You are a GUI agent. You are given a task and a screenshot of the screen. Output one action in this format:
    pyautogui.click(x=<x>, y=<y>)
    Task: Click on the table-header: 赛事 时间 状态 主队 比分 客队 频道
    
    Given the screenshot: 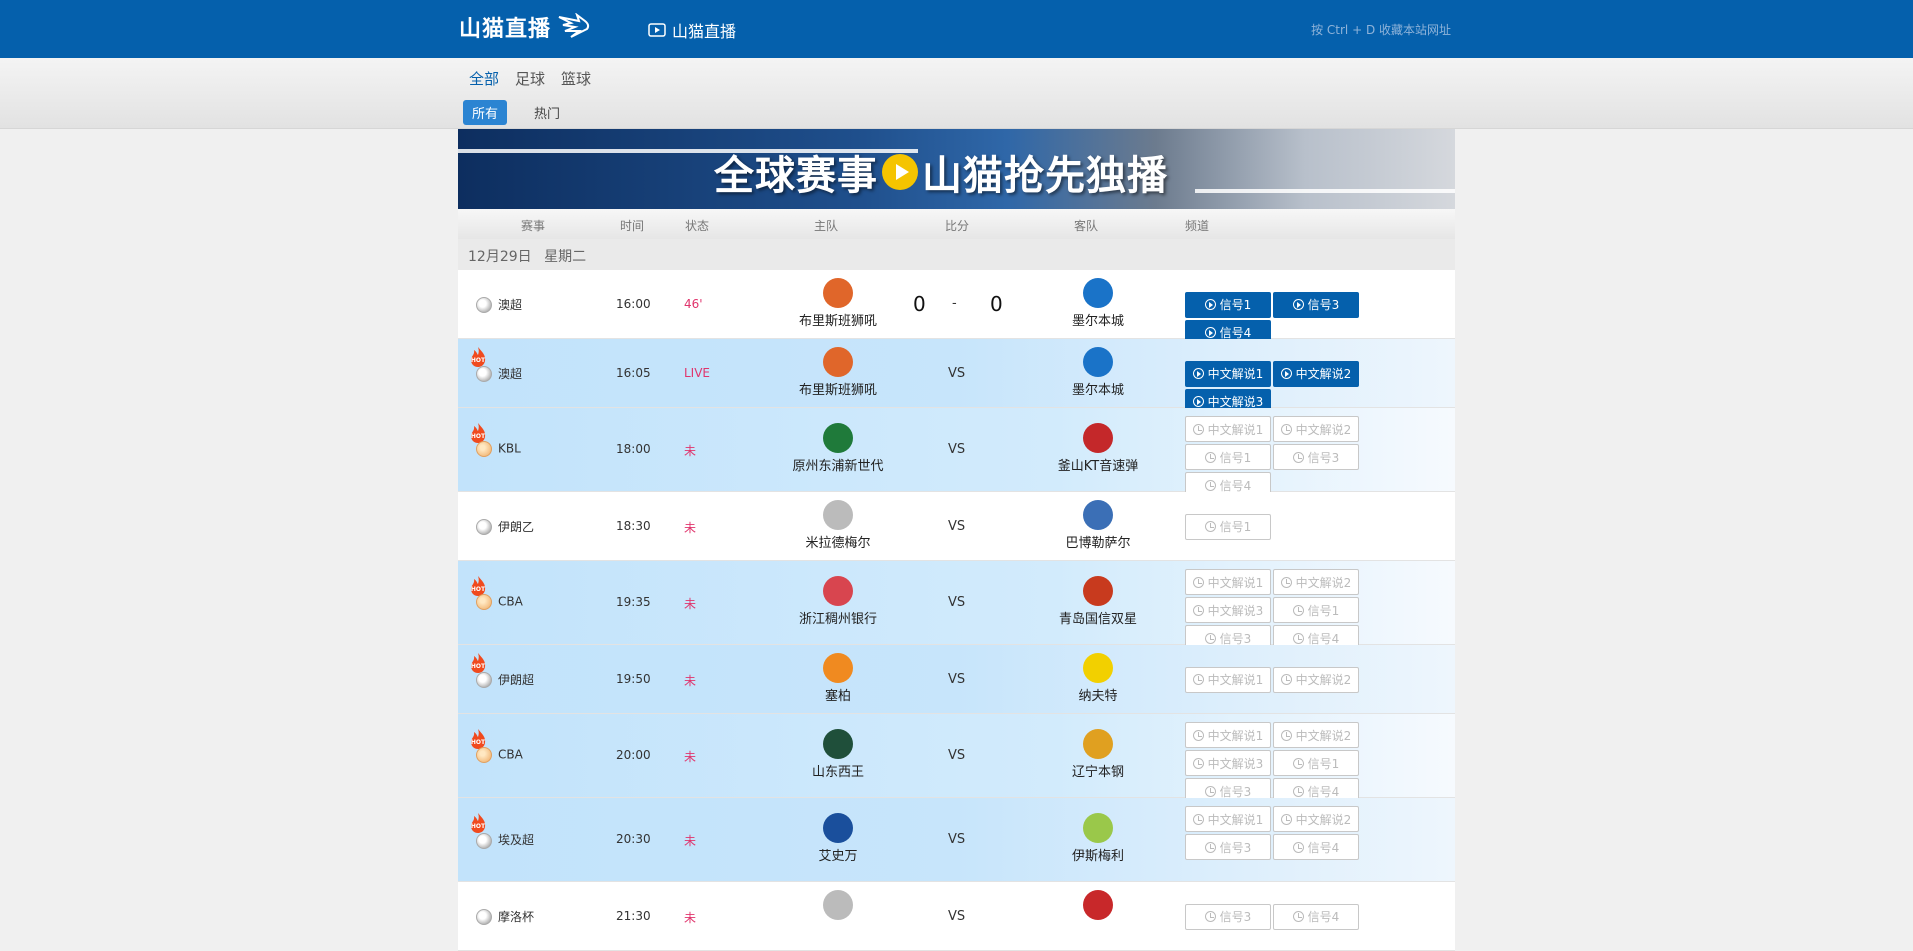 What is the action you would take?
    pyautogui.click(x=956, y=224)
    